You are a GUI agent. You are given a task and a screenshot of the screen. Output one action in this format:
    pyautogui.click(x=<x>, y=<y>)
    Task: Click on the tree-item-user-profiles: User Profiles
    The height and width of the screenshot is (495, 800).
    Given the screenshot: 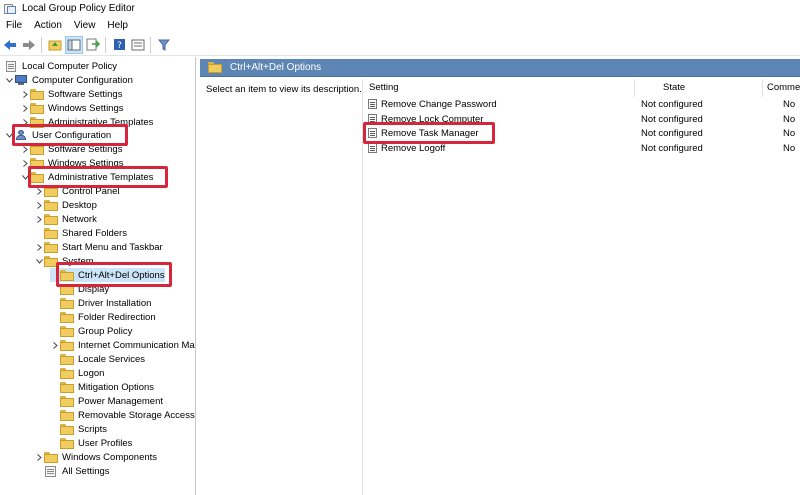 What is the action you would take?
    pyautogui.click(x=91, y=443)
    